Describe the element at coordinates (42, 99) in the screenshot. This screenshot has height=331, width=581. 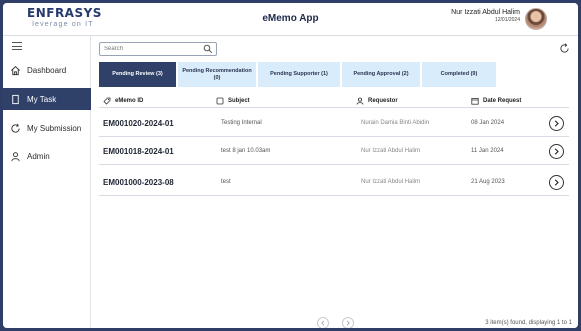
I see `sidebar-item-label: My Task` at that location.